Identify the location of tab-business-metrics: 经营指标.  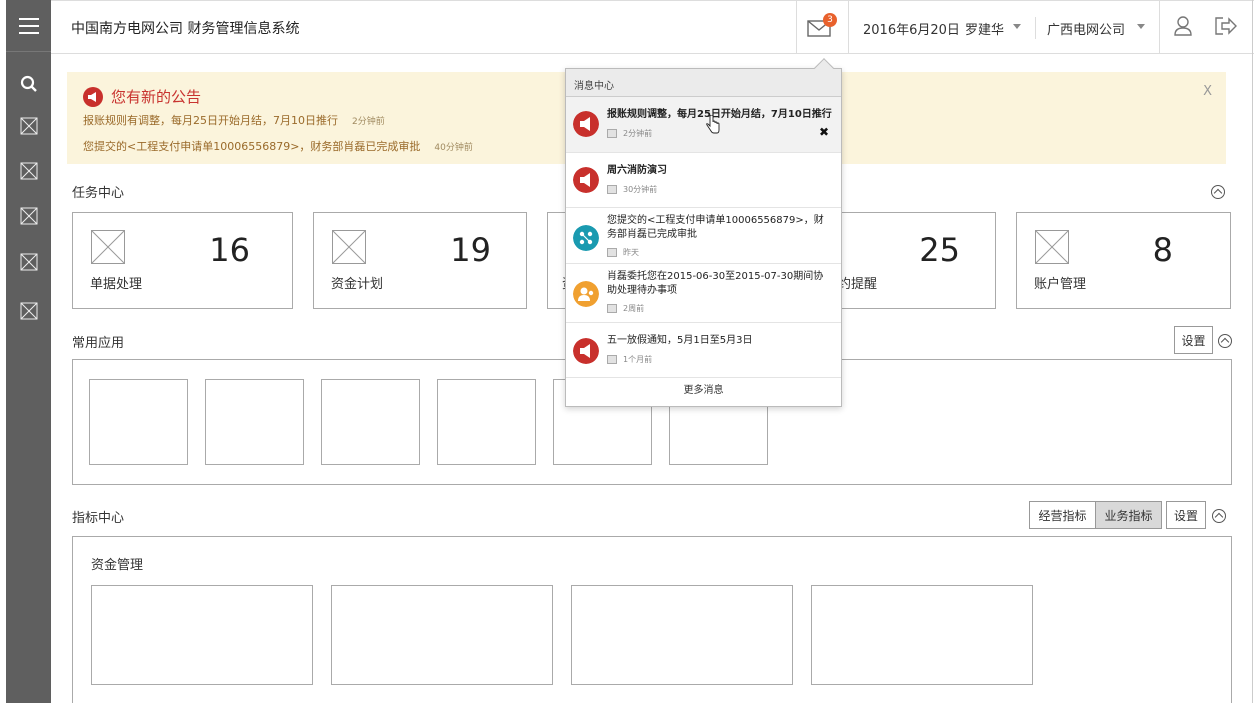
(1062, 515).